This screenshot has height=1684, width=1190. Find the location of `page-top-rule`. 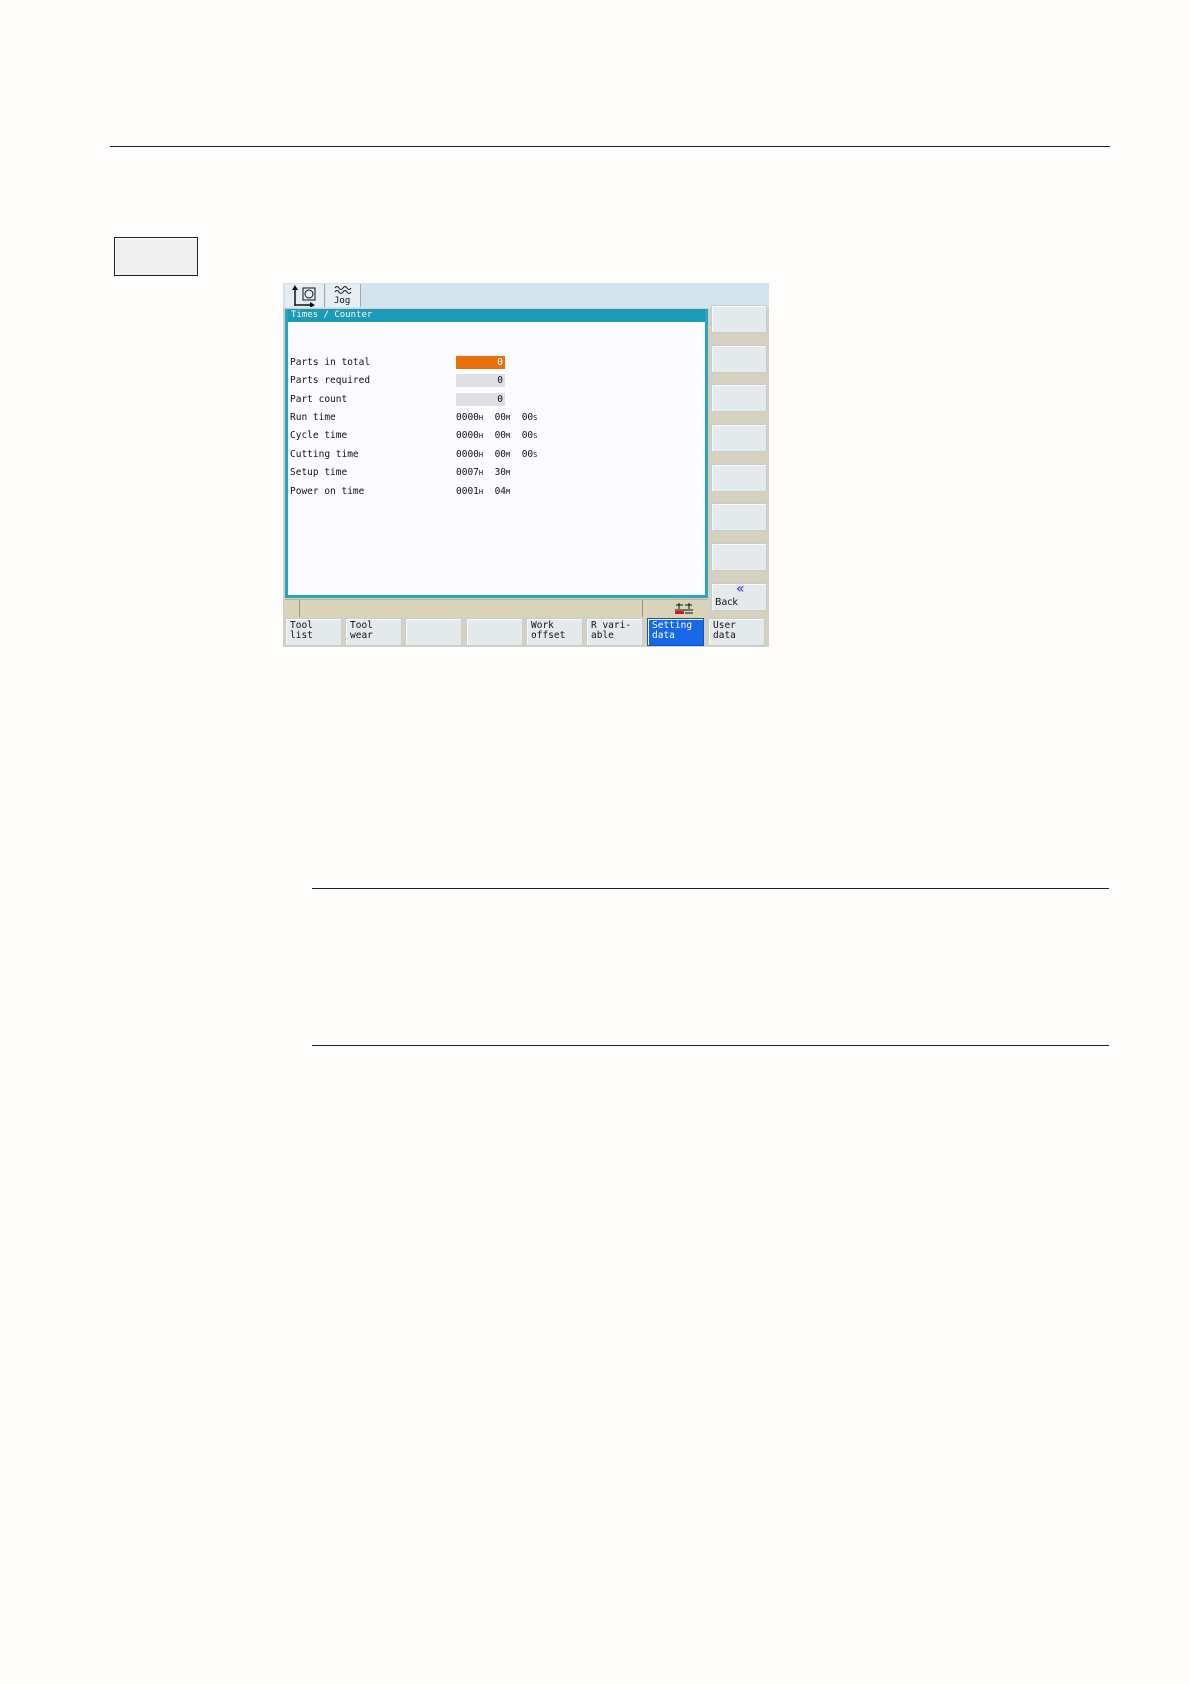

page-top-rule is located at coordinates (610, 146).